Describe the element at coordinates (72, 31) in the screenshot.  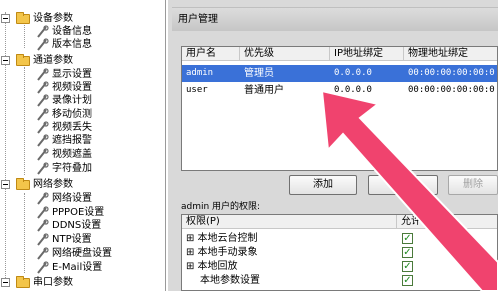
I see `tree-label: 设备信息` at that location.